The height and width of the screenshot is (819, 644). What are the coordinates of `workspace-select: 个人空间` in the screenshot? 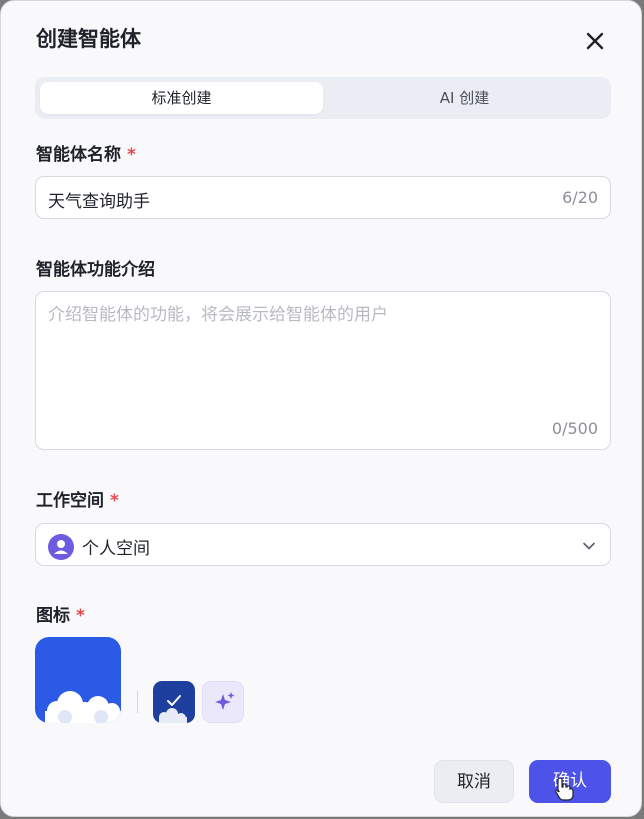 It's located at (323, 544).